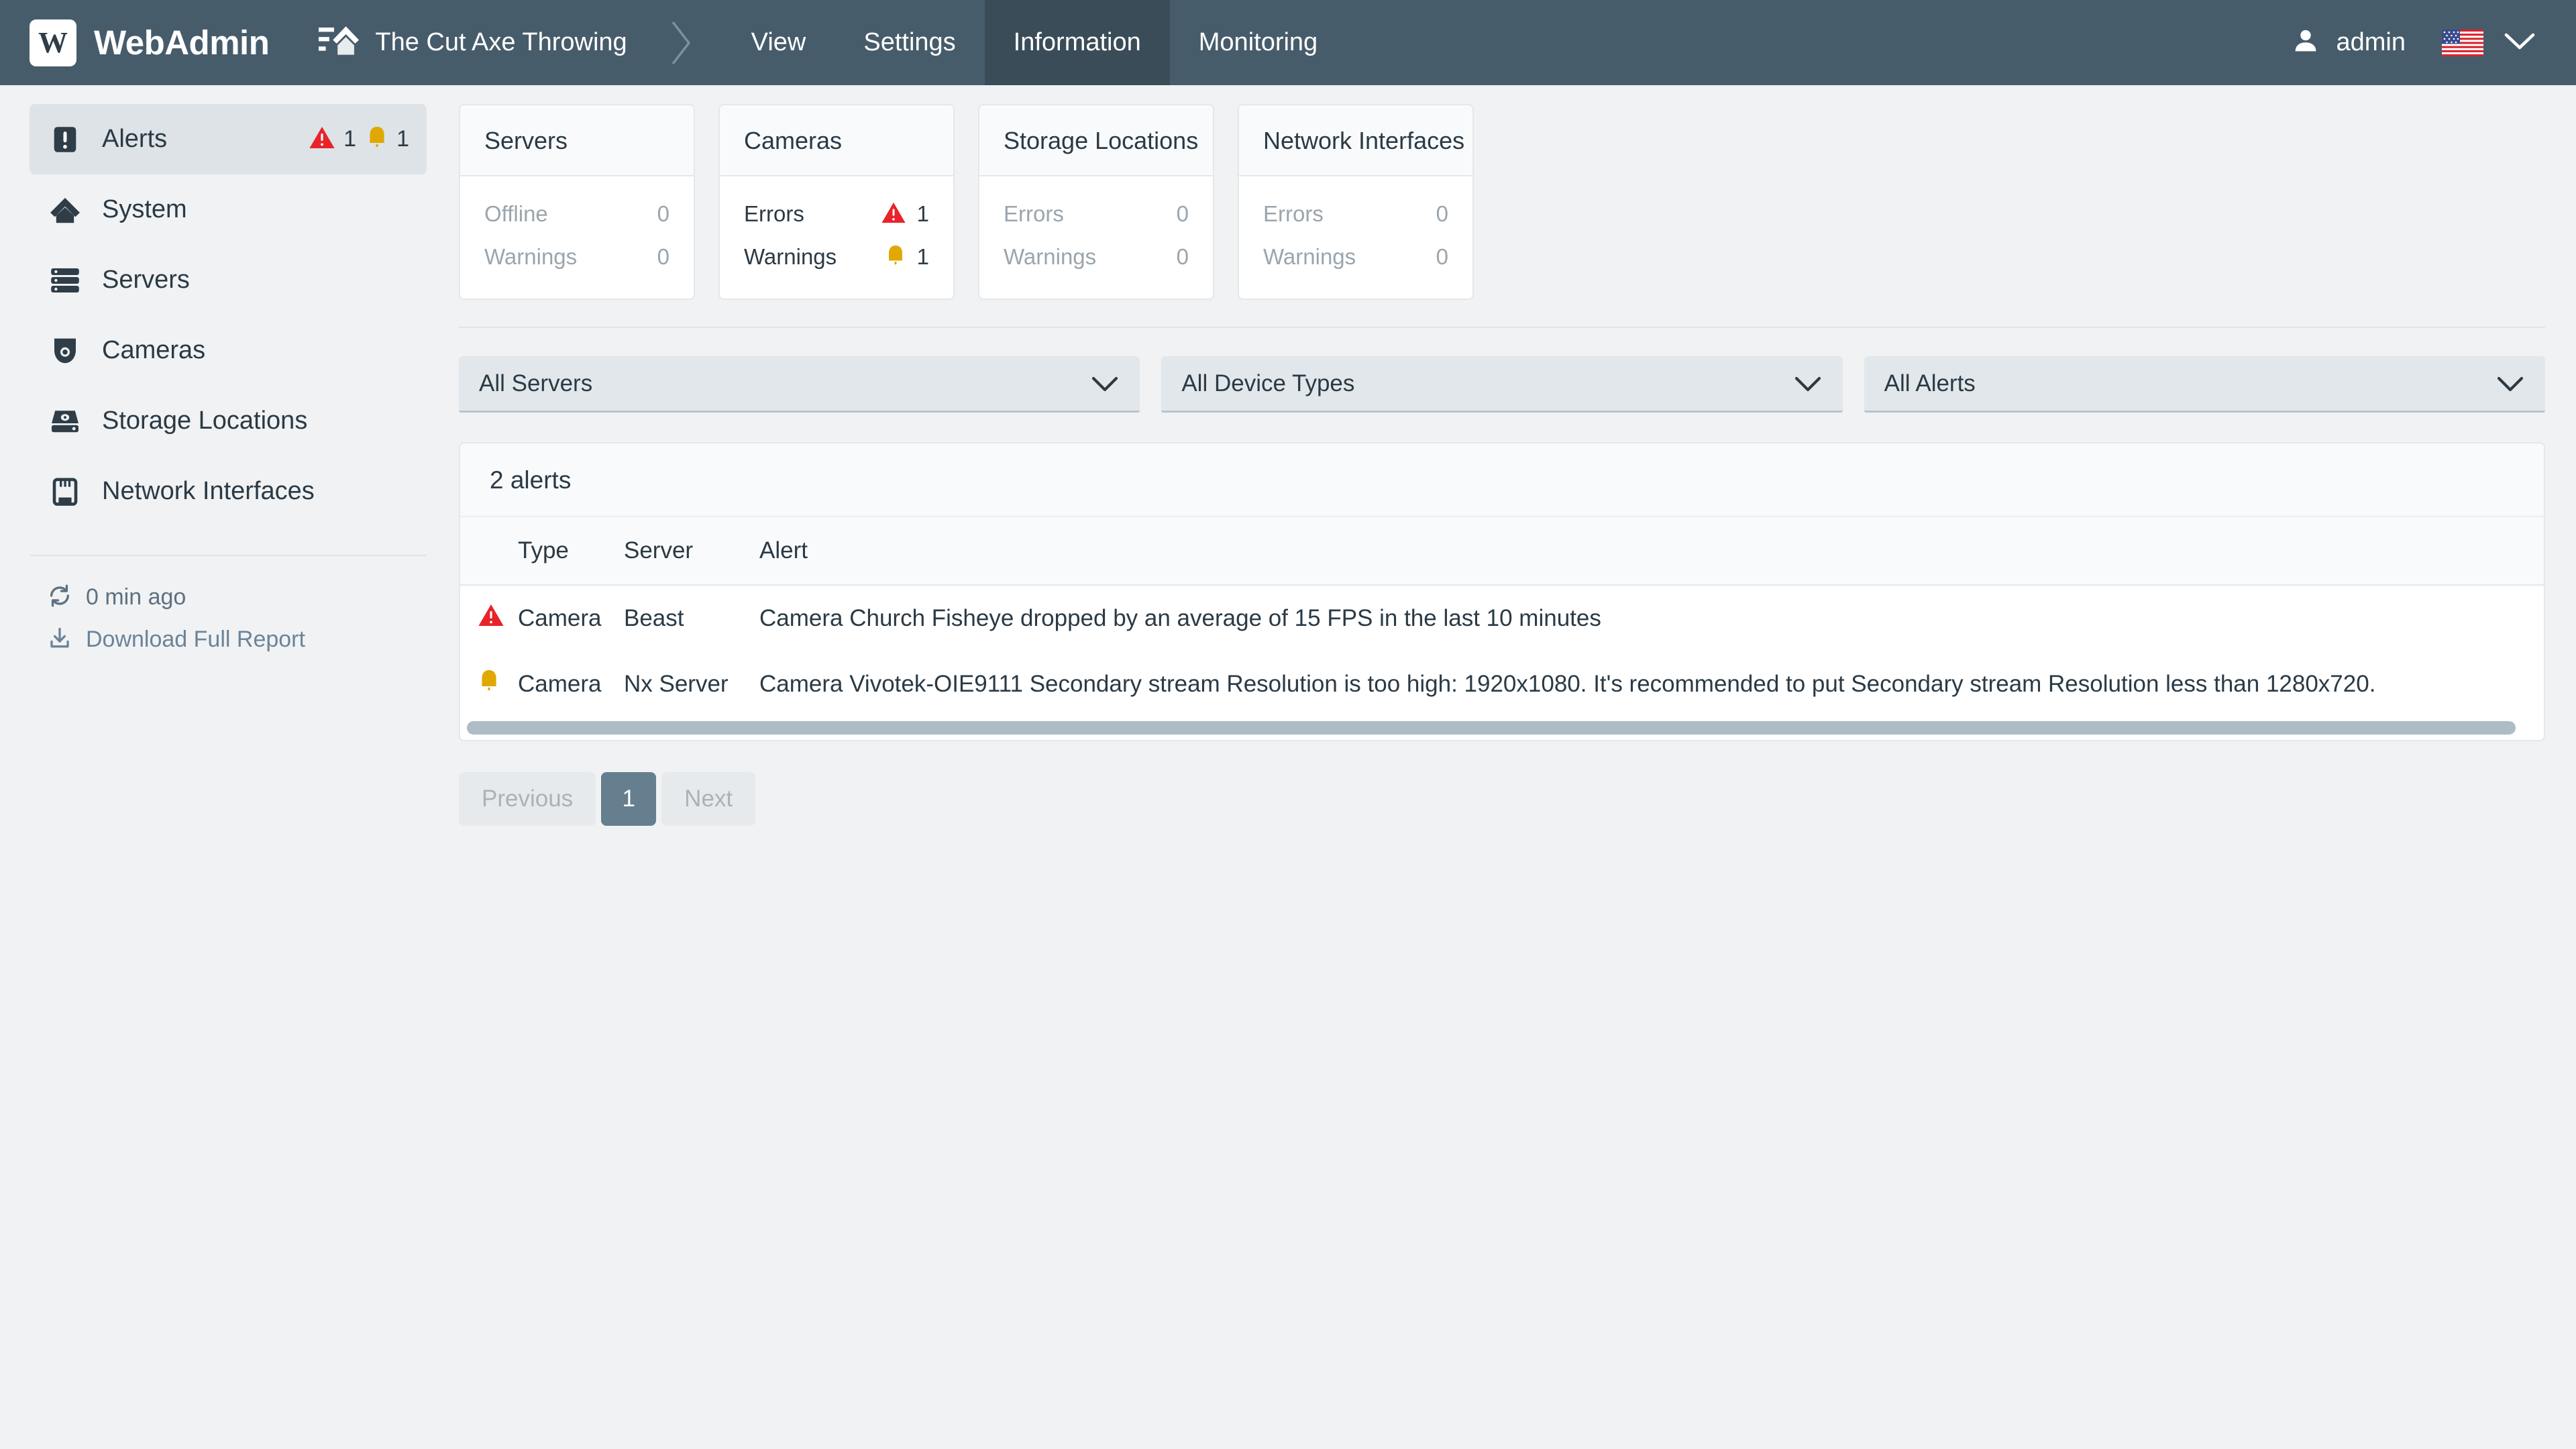  What do you see at coordinates (531, 480) in the screenshot?
I see `alerts-count-label: 2 alerts` at bounding box center [531, 480].